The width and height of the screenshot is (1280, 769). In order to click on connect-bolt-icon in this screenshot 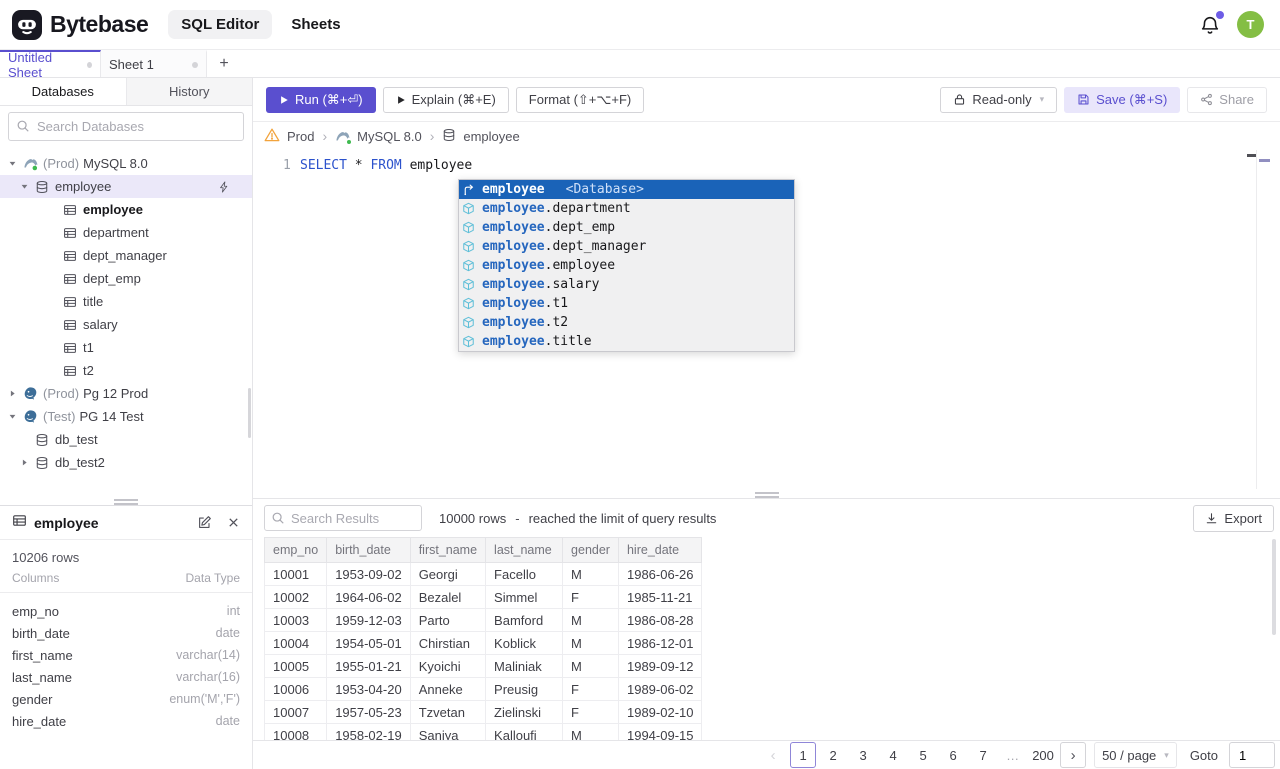, I will do `click(224, 186)`.